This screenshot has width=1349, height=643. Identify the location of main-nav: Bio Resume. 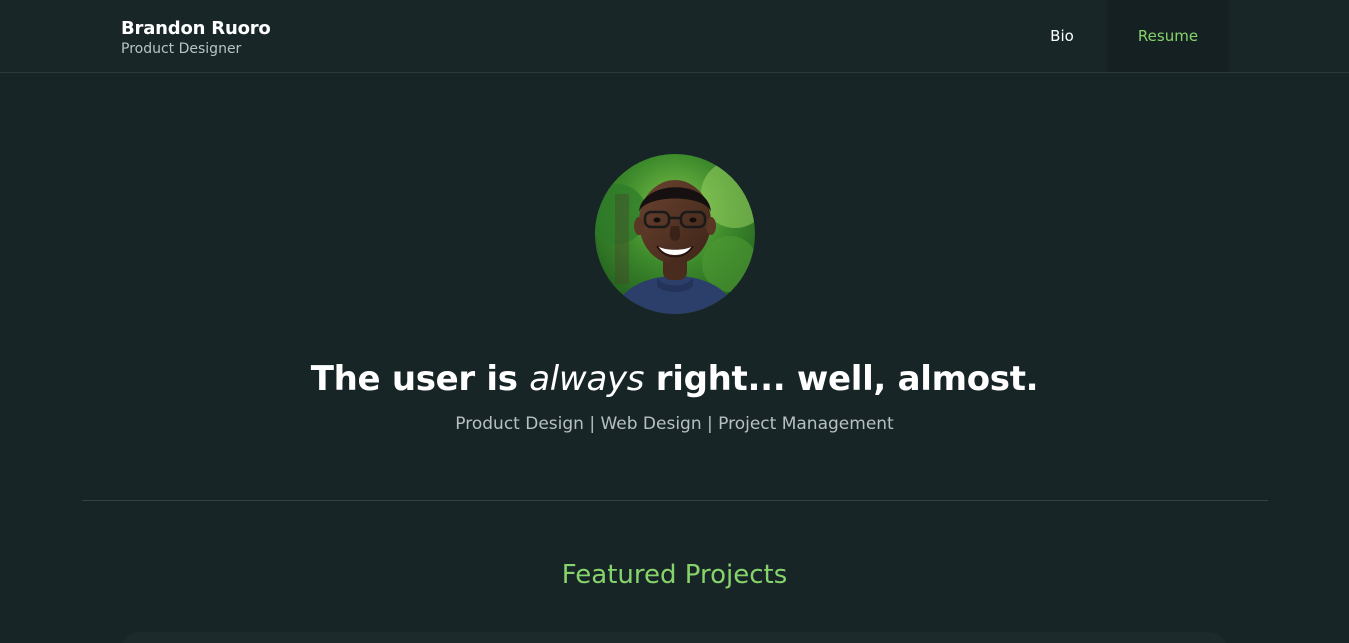
(1123, 36).